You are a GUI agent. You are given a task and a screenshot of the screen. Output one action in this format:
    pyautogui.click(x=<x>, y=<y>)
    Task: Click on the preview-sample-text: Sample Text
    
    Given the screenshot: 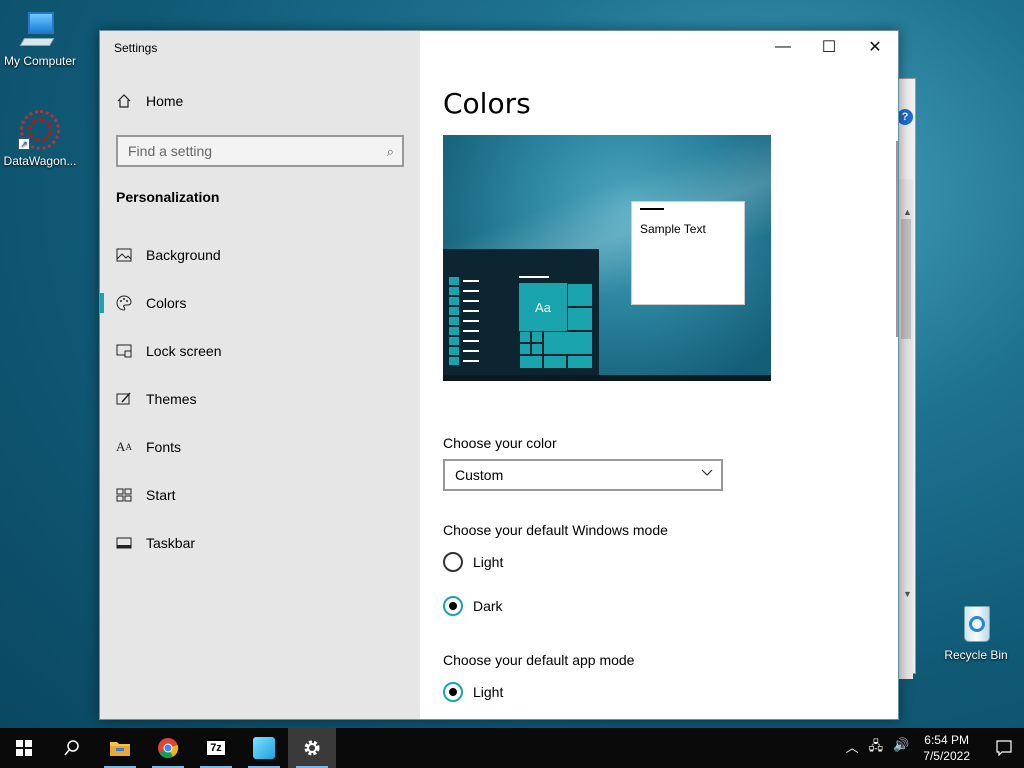 What is the action you would take?
    pyautogui.click(x=673, y=229)
    